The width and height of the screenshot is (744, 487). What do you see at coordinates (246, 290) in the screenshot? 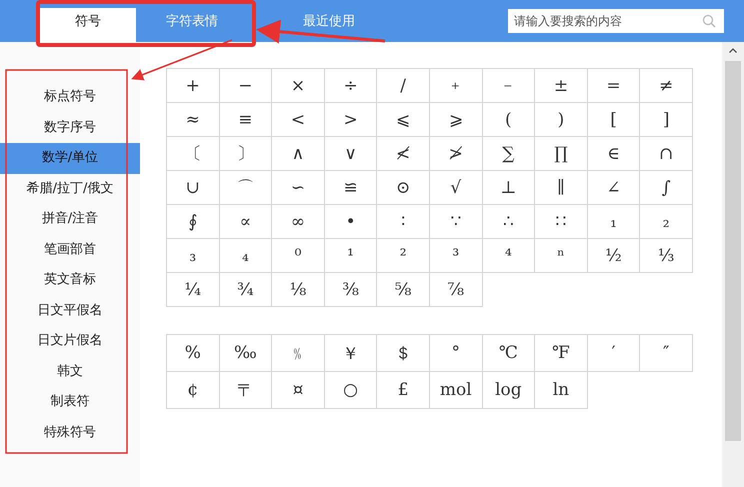
I see `symbol-cell: ¾` at bounding box center [246, 290].